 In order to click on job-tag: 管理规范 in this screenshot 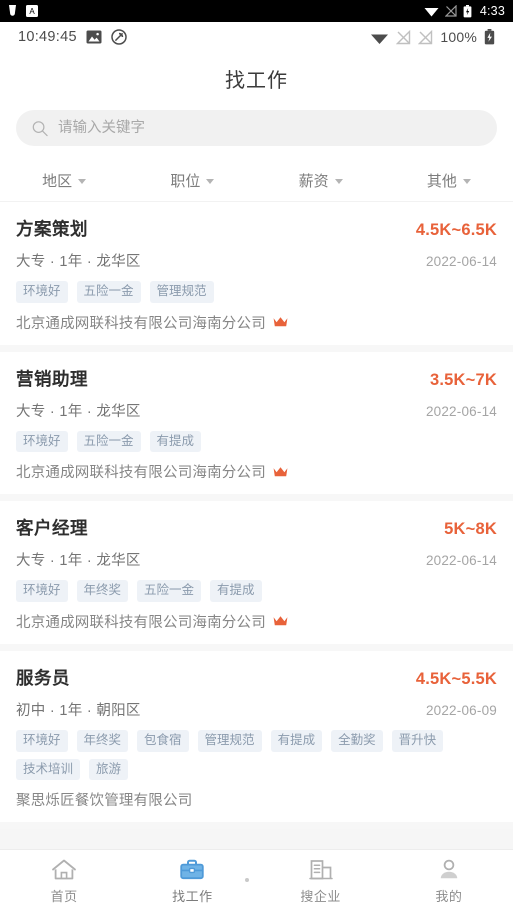, I will do `click(181, 292)`.